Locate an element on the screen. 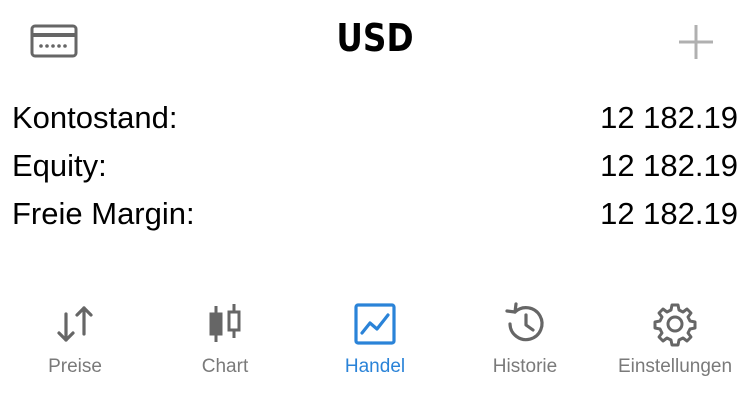 This screenshot has height=400, width=750. arrows-up-down-icon is located at coordinates (75, 324).